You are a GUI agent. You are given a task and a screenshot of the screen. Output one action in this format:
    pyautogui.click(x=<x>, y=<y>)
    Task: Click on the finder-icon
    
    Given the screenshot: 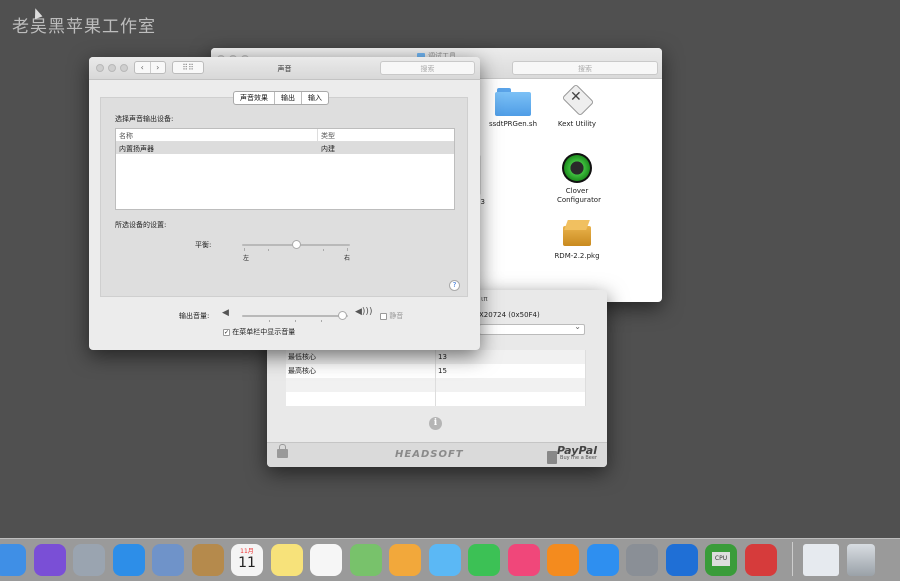 What is the action you would take?
    pyautogui.click(x=13, y=560)
    